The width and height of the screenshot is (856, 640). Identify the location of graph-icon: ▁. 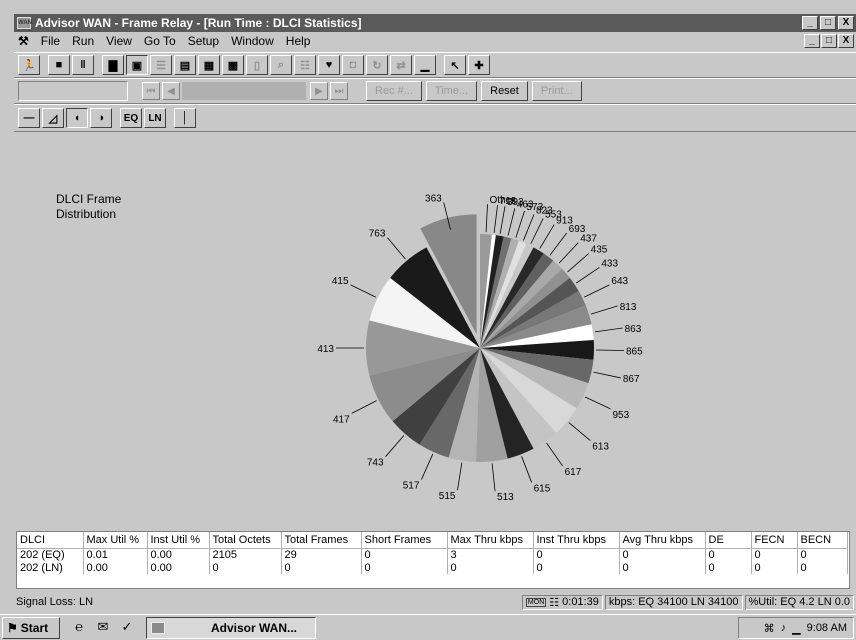
(425, 65).